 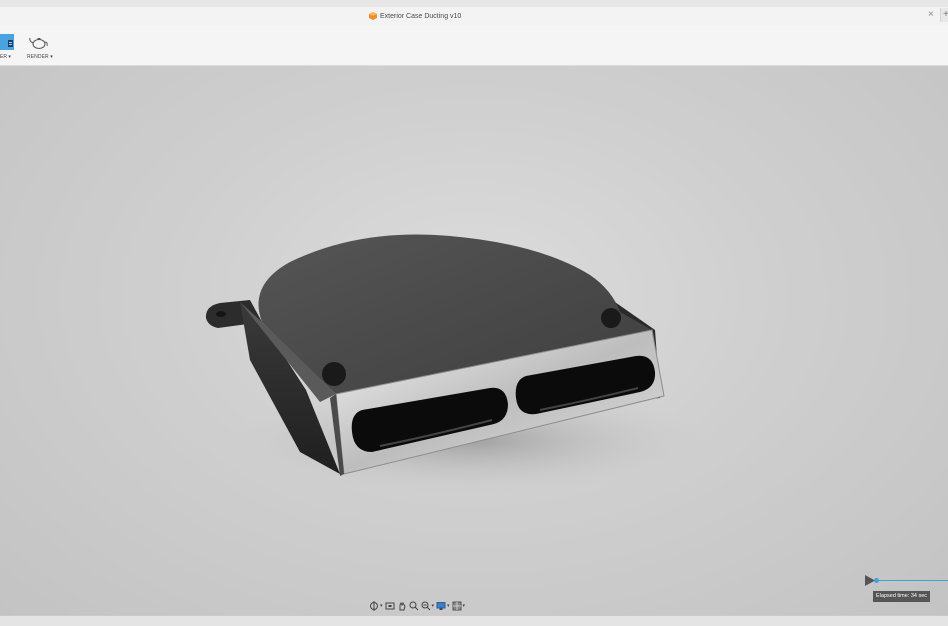 What do you see at coordinates (474, 620) in the screenshot?
I see `status-strip` at bounding box center [474, 620].